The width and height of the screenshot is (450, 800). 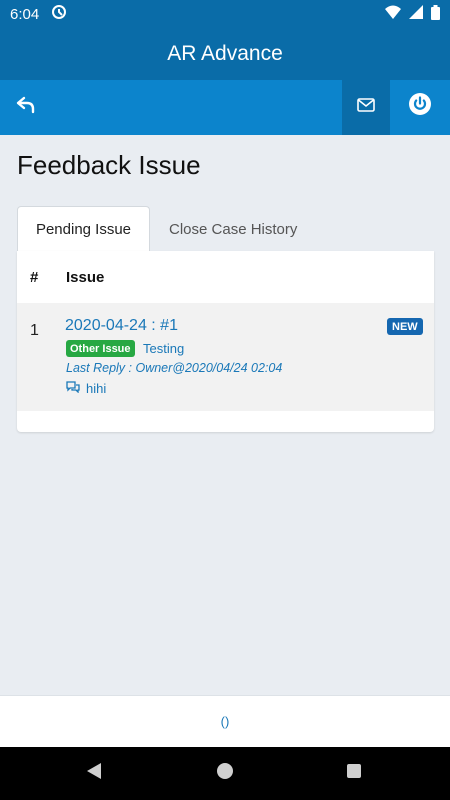 I want to click on back-button, so click(x=26, y=107).